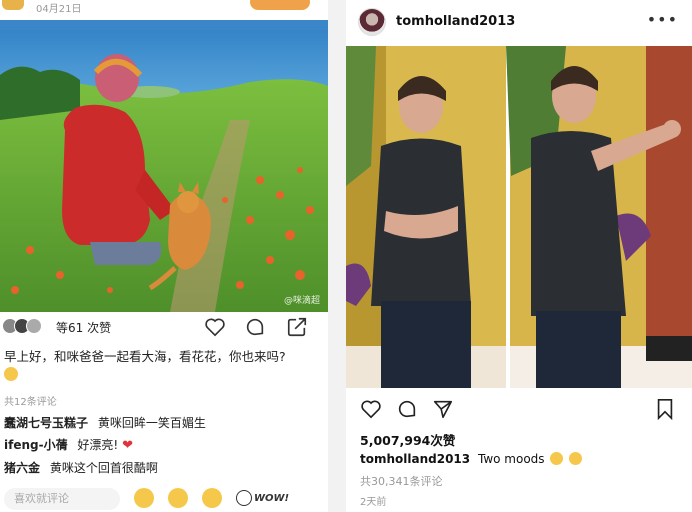 This screenshot has width=692, height=512. Describe the element at coordinates (30, 400) in the screenshot. I see `comment-count: 共12条评论` at that location.